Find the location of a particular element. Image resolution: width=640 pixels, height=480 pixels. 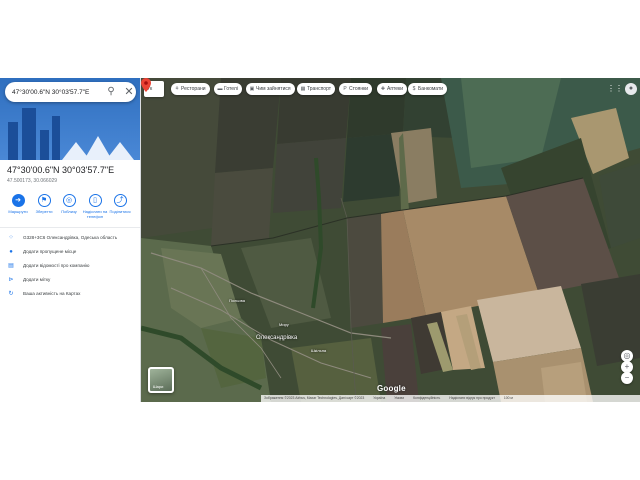

info-text: Додати відомості про компанію is located at coordinates (56, 265).